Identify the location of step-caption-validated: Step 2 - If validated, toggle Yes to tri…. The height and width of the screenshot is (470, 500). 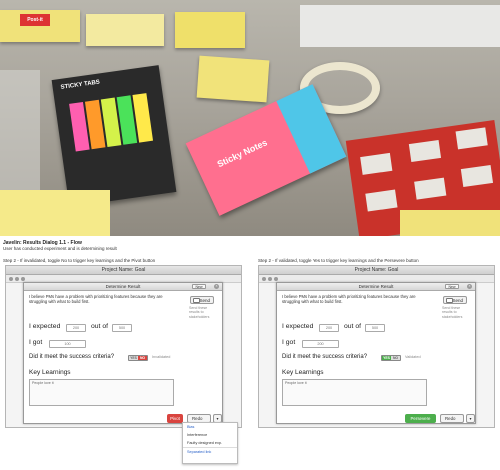
(338, 260).